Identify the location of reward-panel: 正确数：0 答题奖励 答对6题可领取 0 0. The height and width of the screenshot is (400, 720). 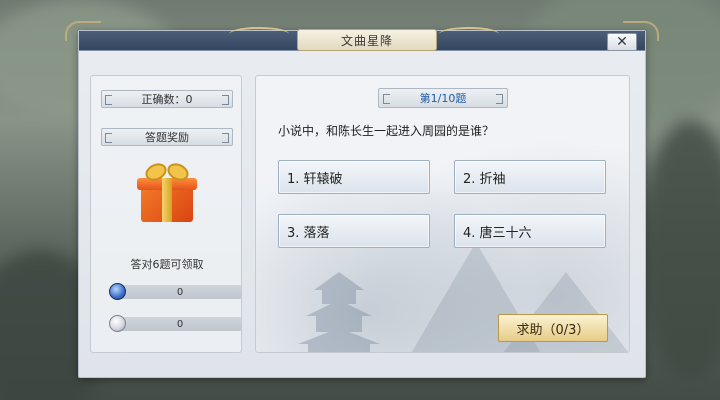
(166, 214).